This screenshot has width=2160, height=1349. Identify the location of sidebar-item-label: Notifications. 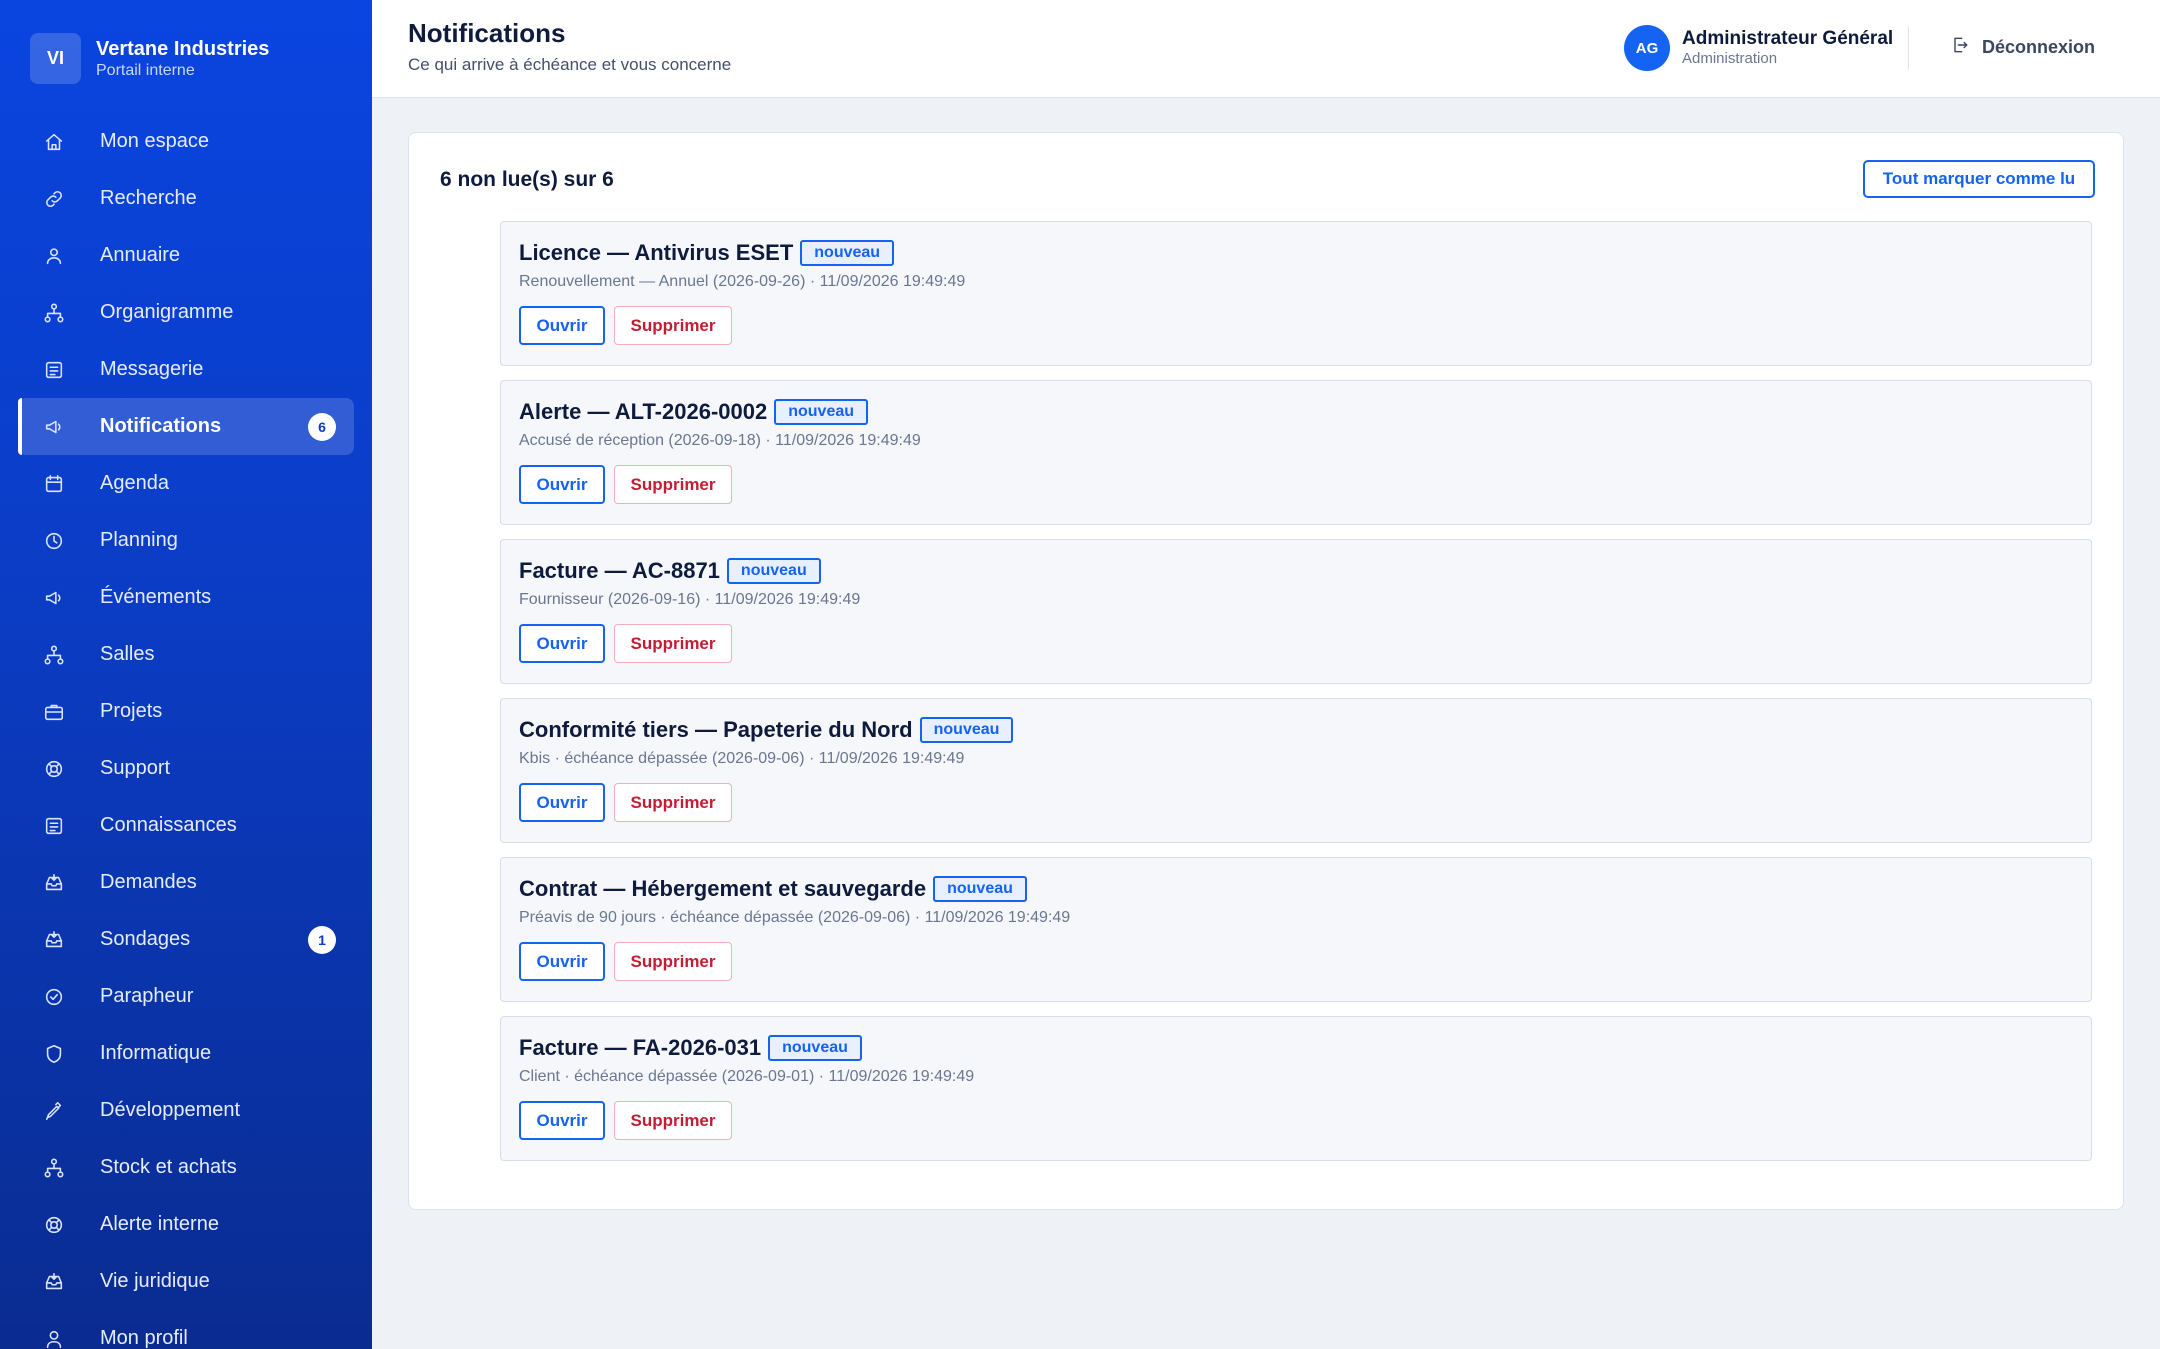
(161, 426).